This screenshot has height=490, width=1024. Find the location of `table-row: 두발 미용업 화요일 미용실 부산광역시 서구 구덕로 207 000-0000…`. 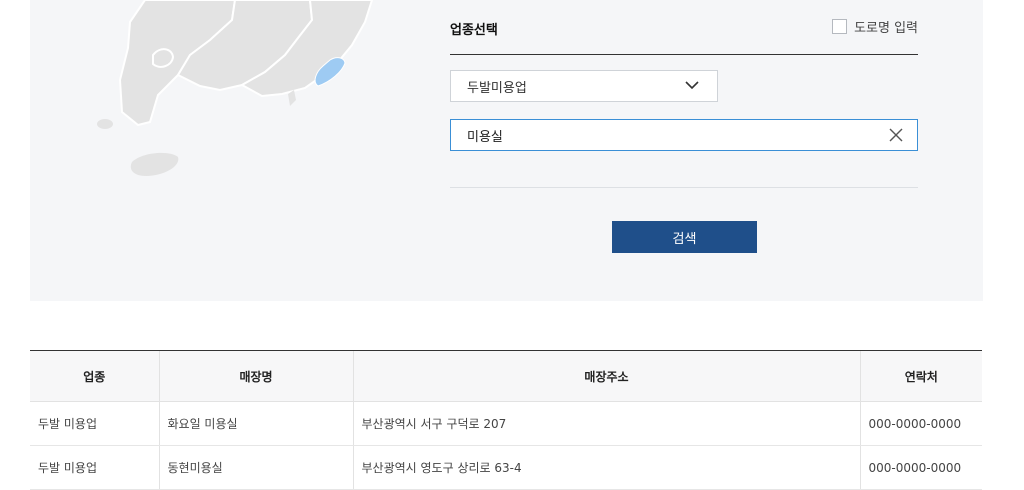

table-row: 두발 미용업 화요일 미용실 부산광역시 서구 구덕로 207 000-0000… is located at coordinates (506, 423).